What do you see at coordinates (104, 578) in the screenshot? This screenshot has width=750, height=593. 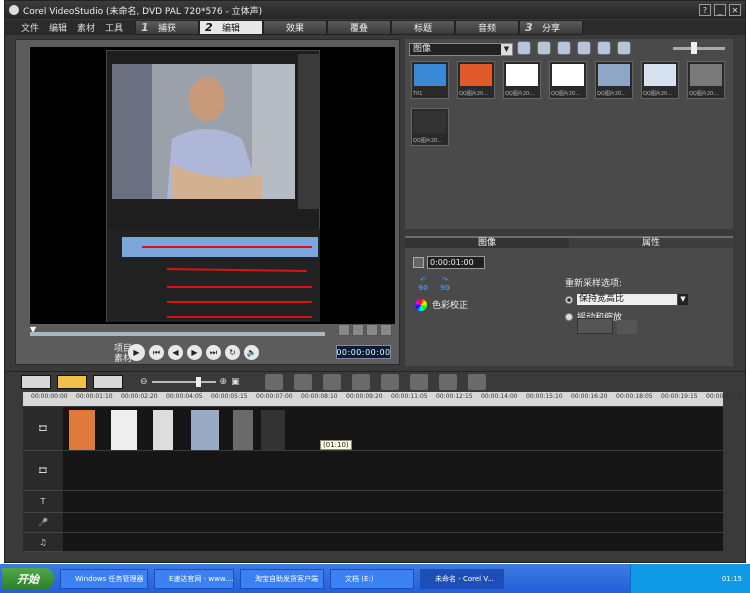 I see `task-task-manager: Windows 任务管理器` at bounding box center [104, 578].